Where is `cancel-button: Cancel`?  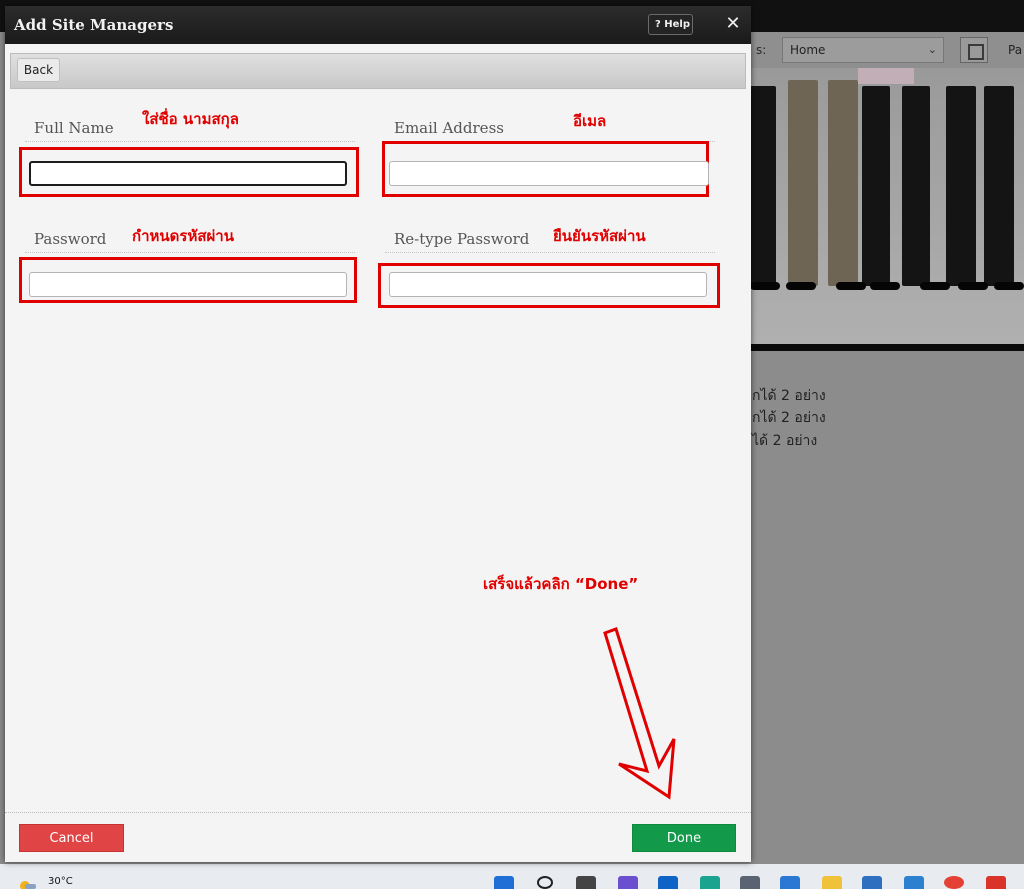 cancel-button: Cancel is located at coordinates (71, 838).